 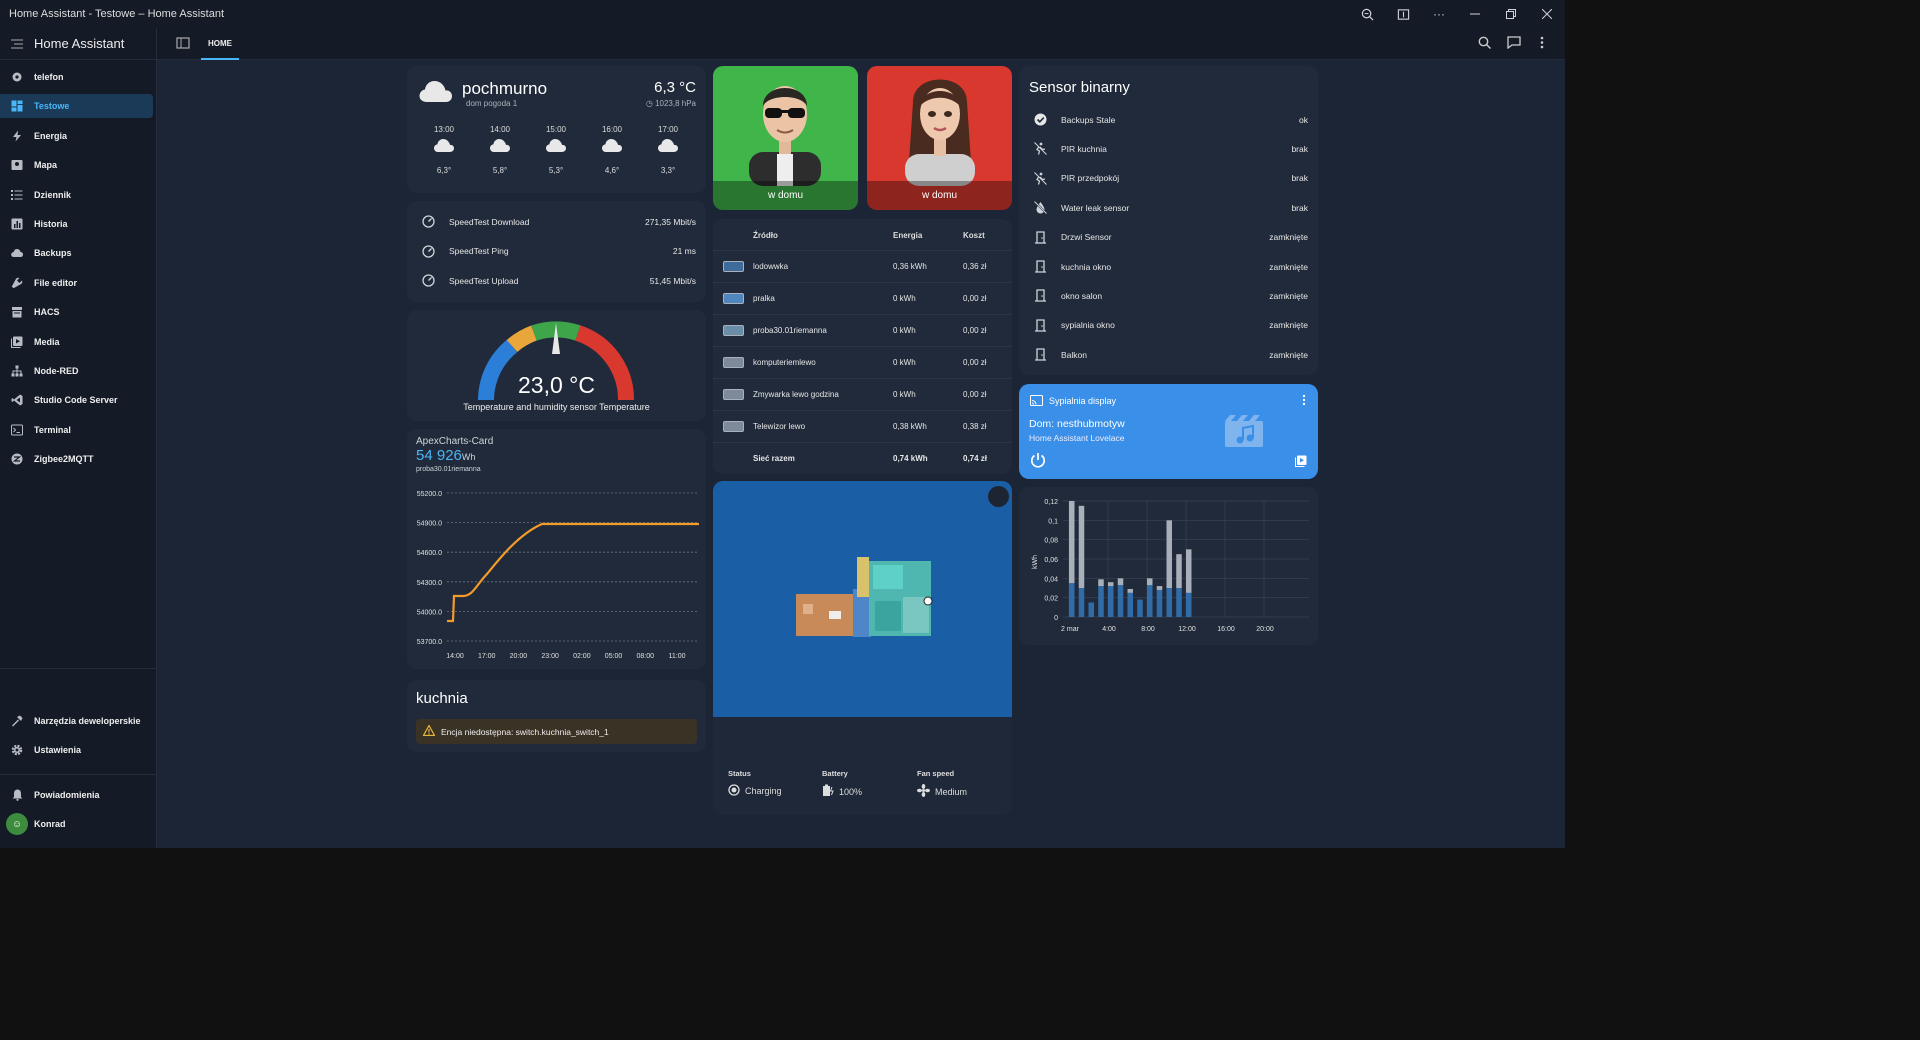 What do you see at coordinates (76, 195) in the screenshot?
I see `sidebar-item-dziennik: Dziennik` at bounding box center [76, 195].